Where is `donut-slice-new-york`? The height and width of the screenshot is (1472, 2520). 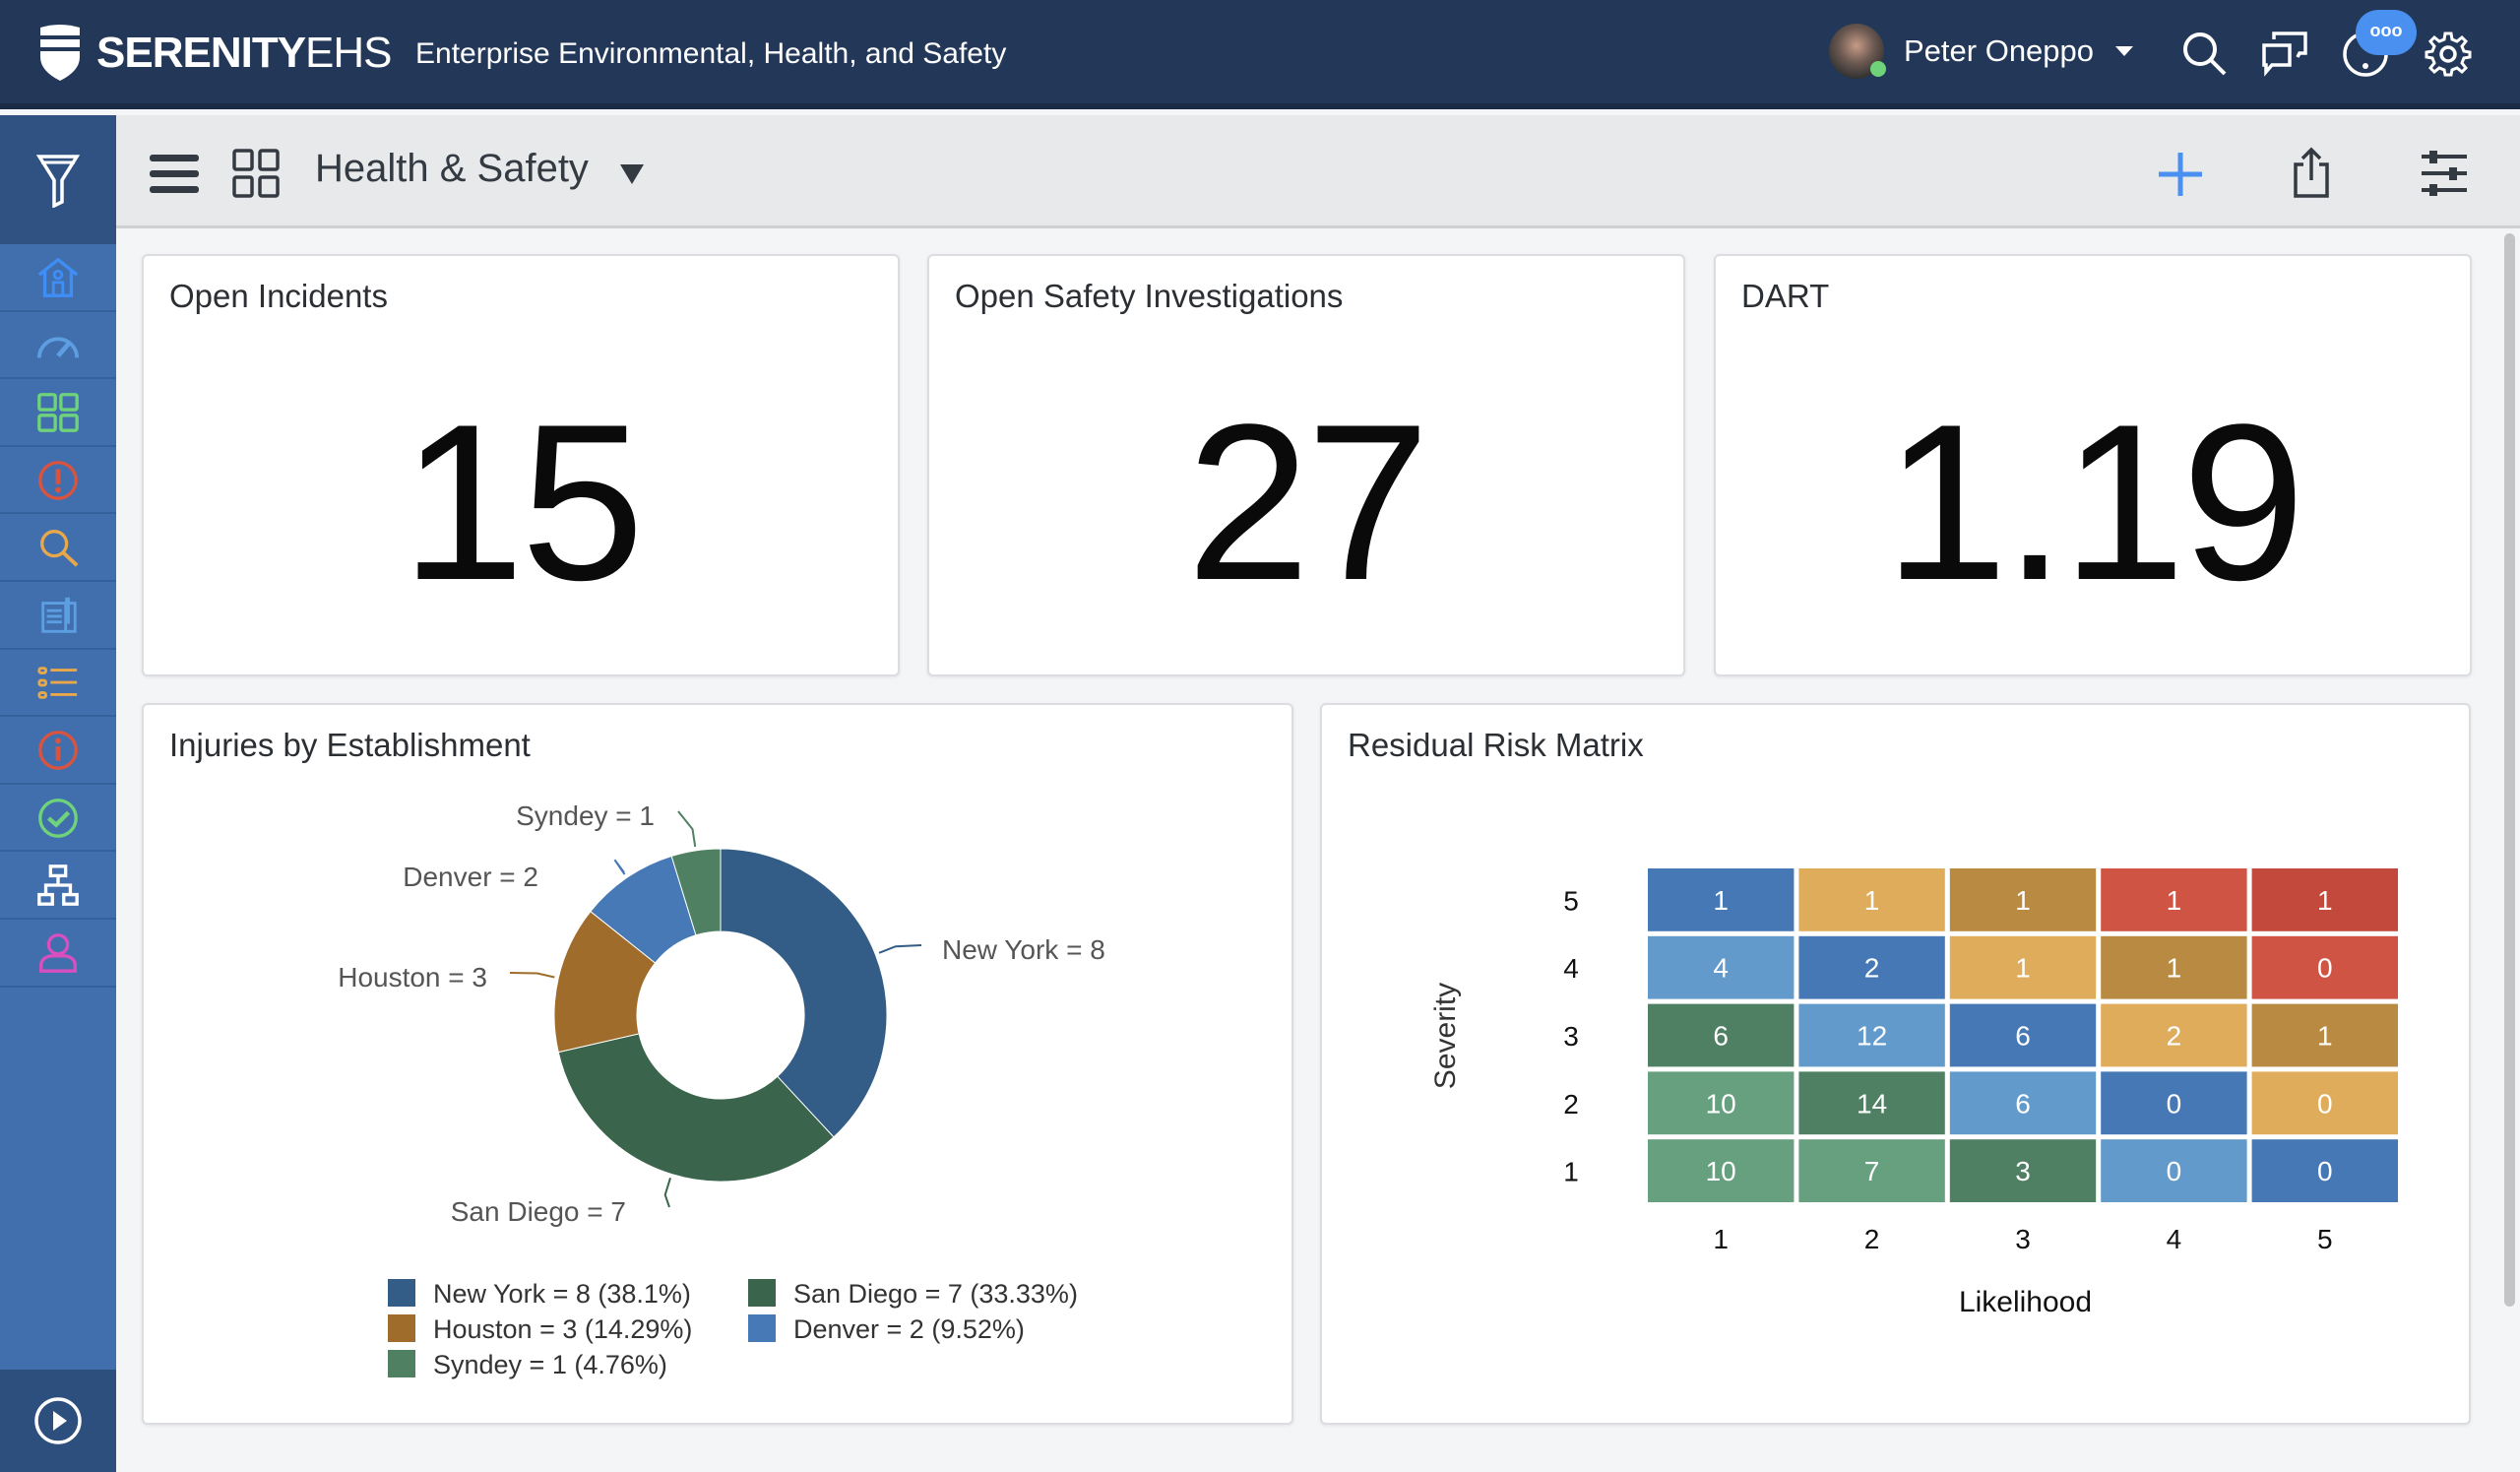 donut-slice-new-york is located at coordinates (804, 993).